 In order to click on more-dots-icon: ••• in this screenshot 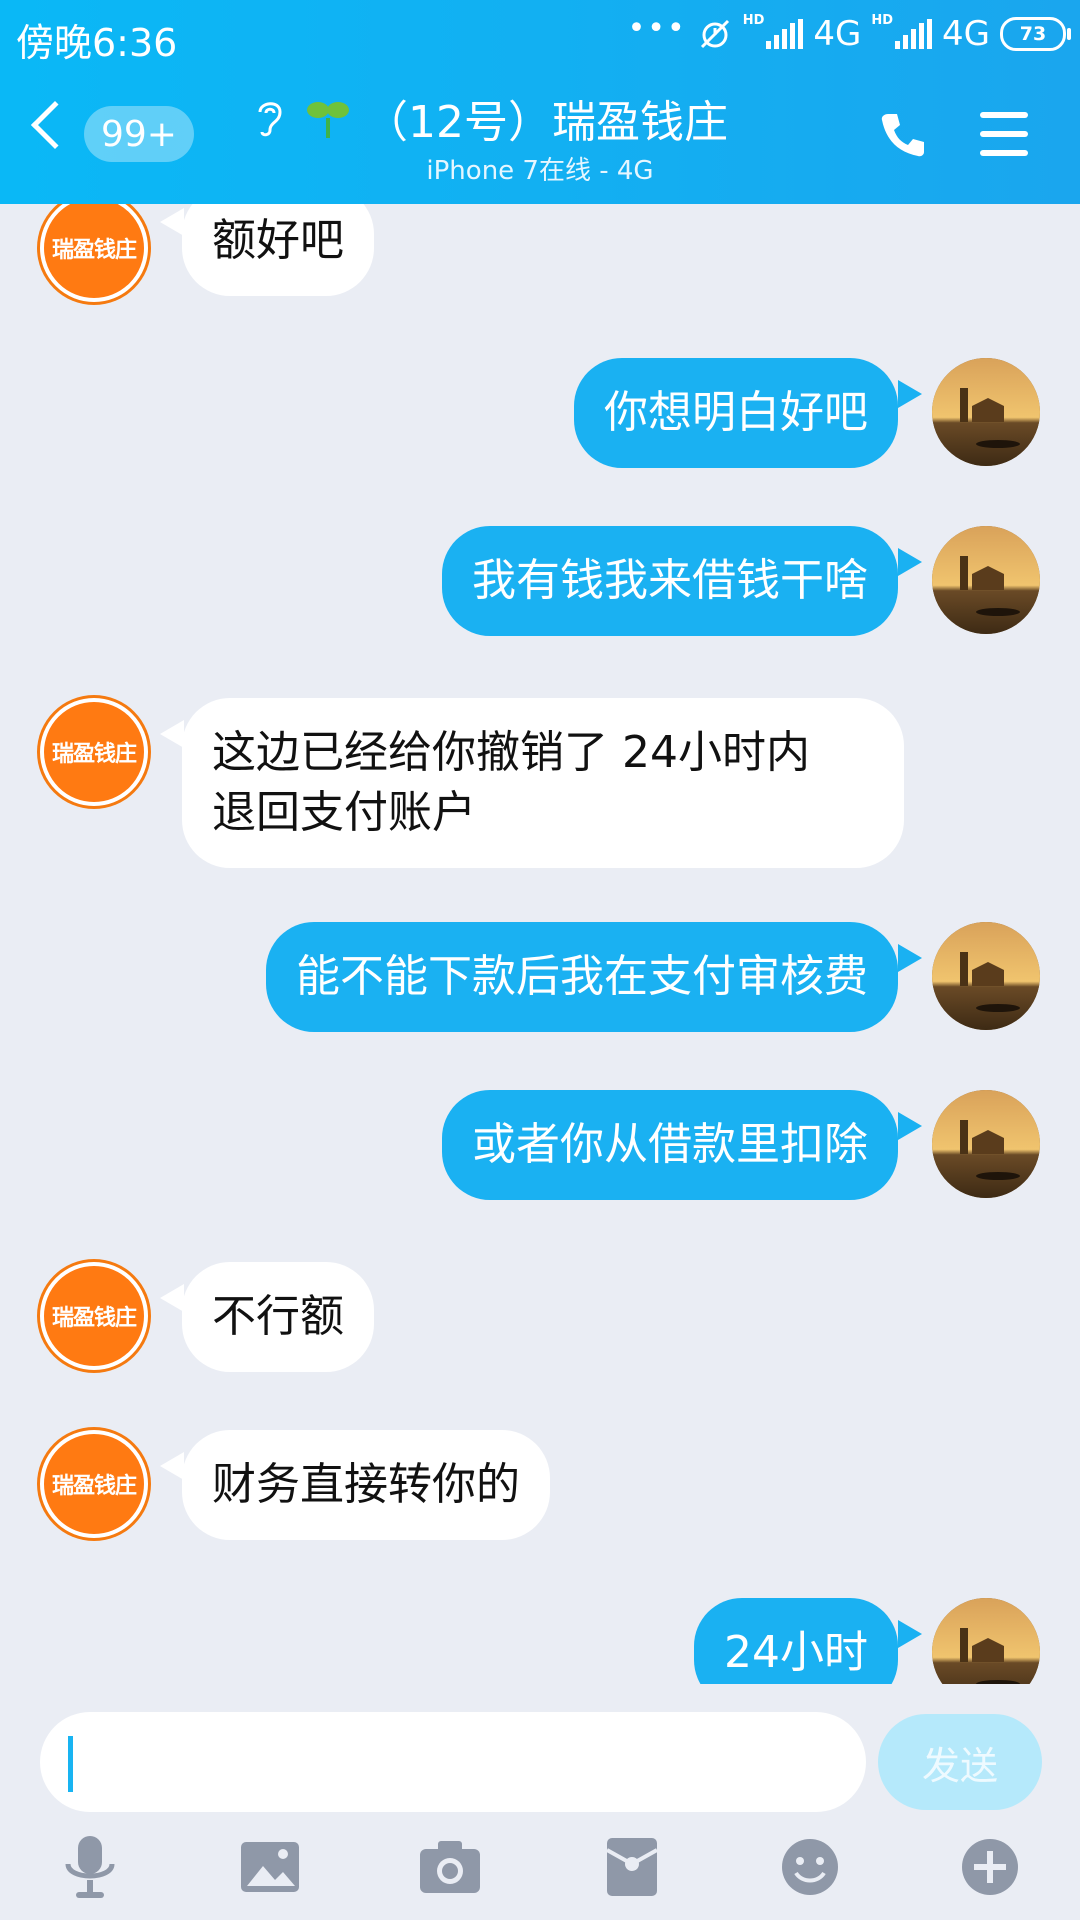, I will do `click(657, 28)`.